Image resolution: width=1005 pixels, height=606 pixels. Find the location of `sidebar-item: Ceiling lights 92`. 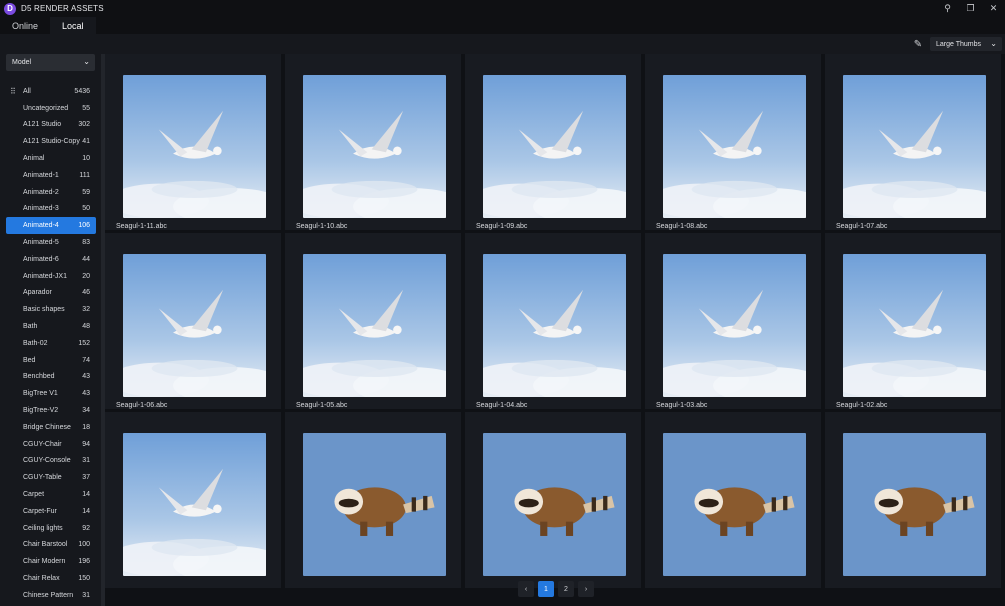

sidebar-item: Ceiling lights 92 is located at coordinates (51, 528).